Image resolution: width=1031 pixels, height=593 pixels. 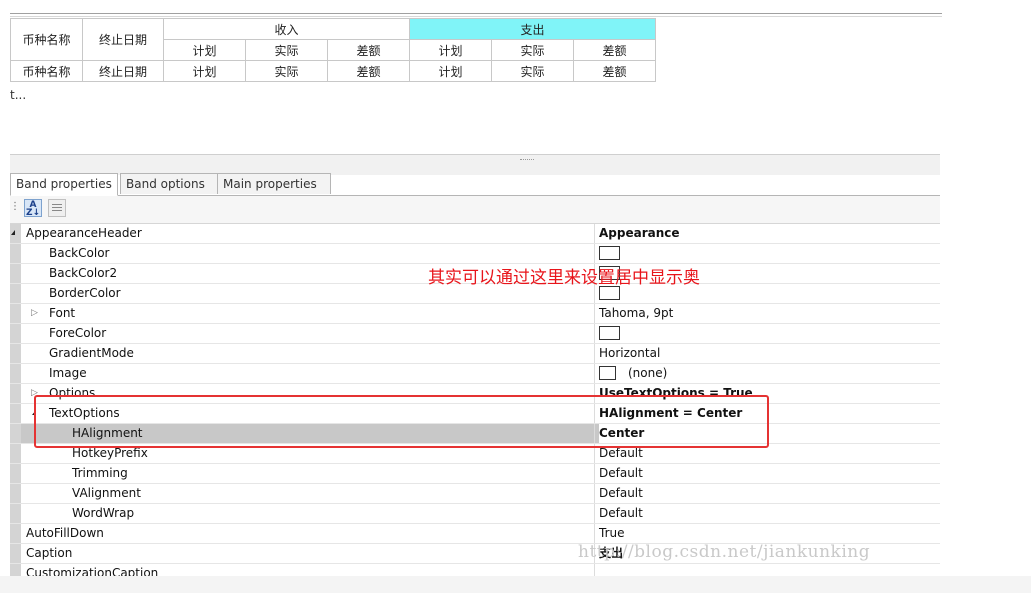 What do you see at coordinates (475, 210) in the screenshot?
I see `property-toolbar: ⋮ A Z↓` at bounding box center [475, 210].